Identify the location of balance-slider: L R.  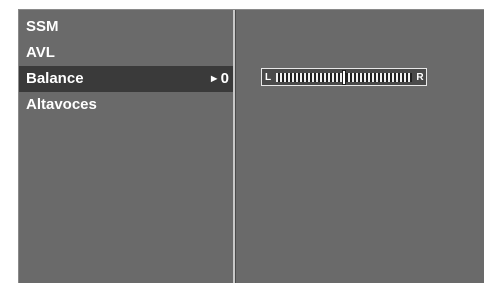
(344, 77).